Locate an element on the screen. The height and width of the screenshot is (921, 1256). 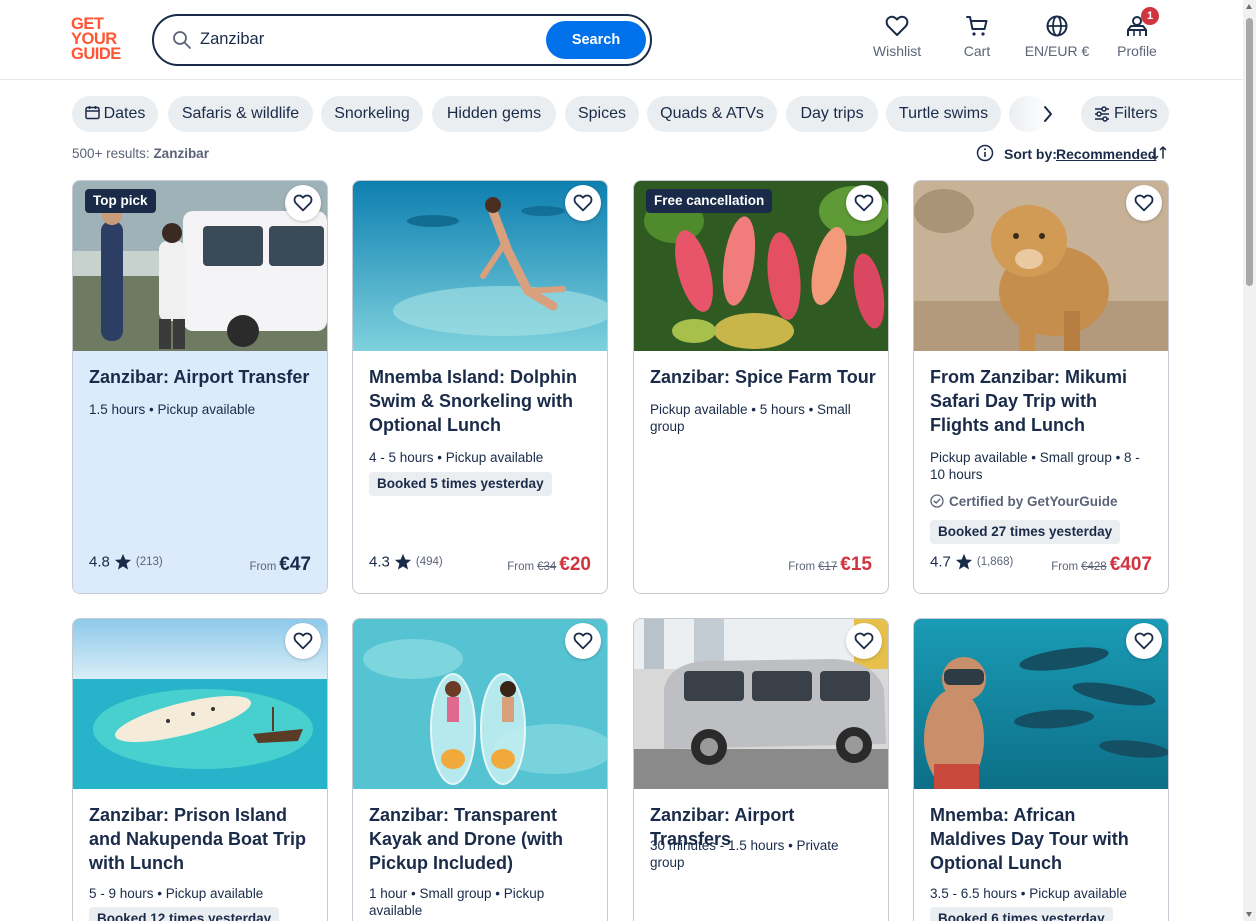
search-button: Search is located at coordinates (596, 40).